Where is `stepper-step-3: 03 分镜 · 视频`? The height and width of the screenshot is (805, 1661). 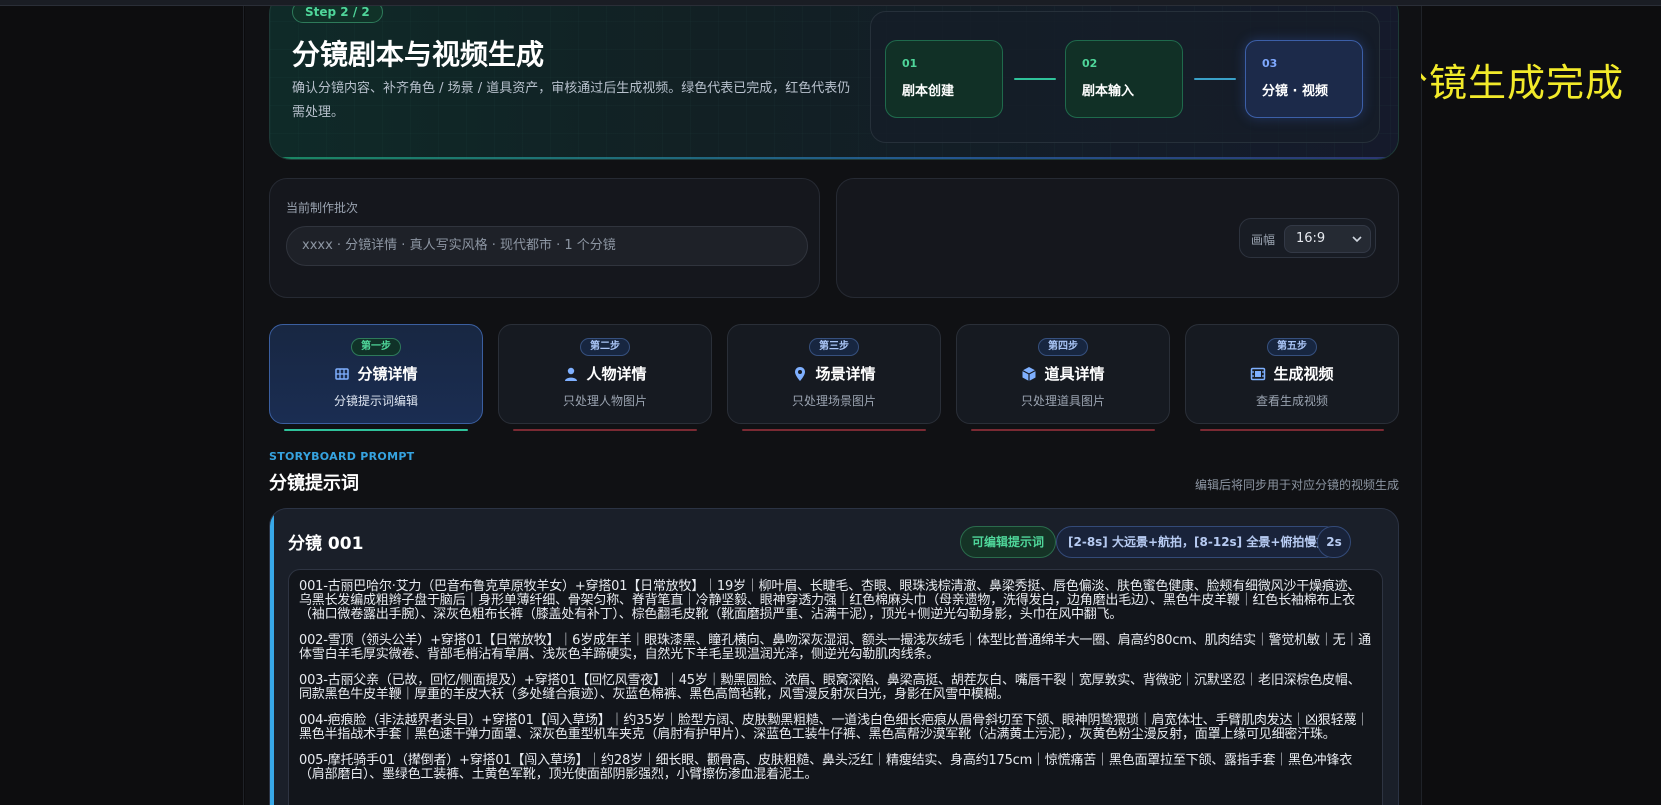
stepper-step-3: 03 分镜 · 视频 is located at coordinates (1304, 79).